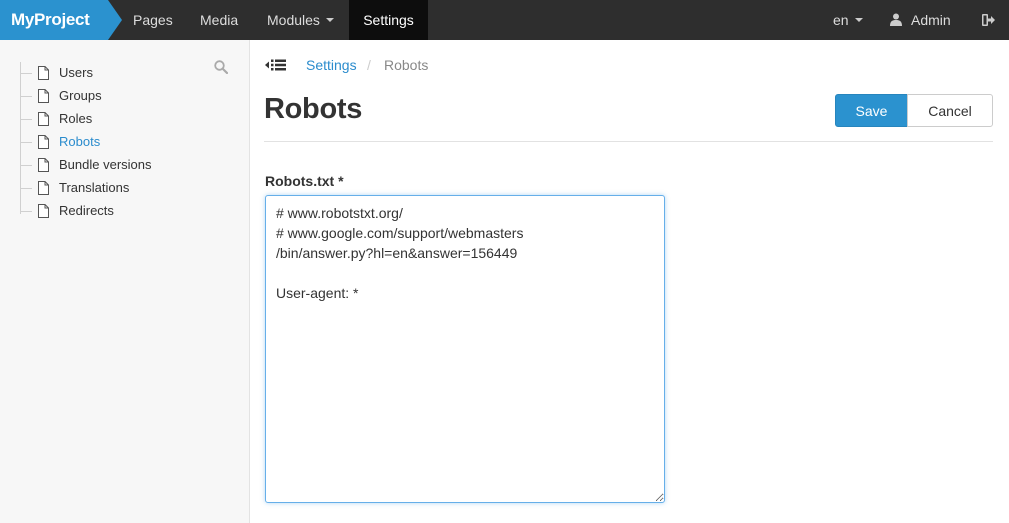 This screenshot has width=1009, height=523. I want to click on sidebar-item-label: Users, so click(76, 72).